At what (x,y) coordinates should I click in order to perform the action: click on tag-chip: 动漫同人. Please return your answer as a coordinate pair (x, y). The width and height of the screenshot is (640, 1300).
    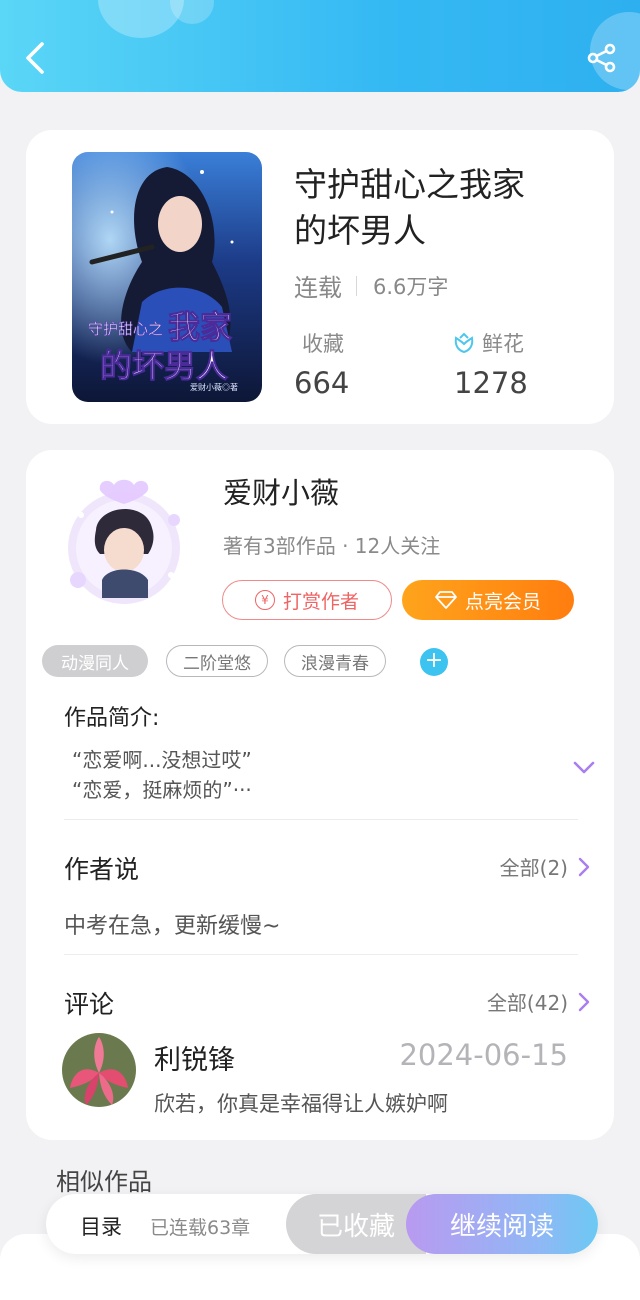
    Looking at the image, I should click on (95, 661).